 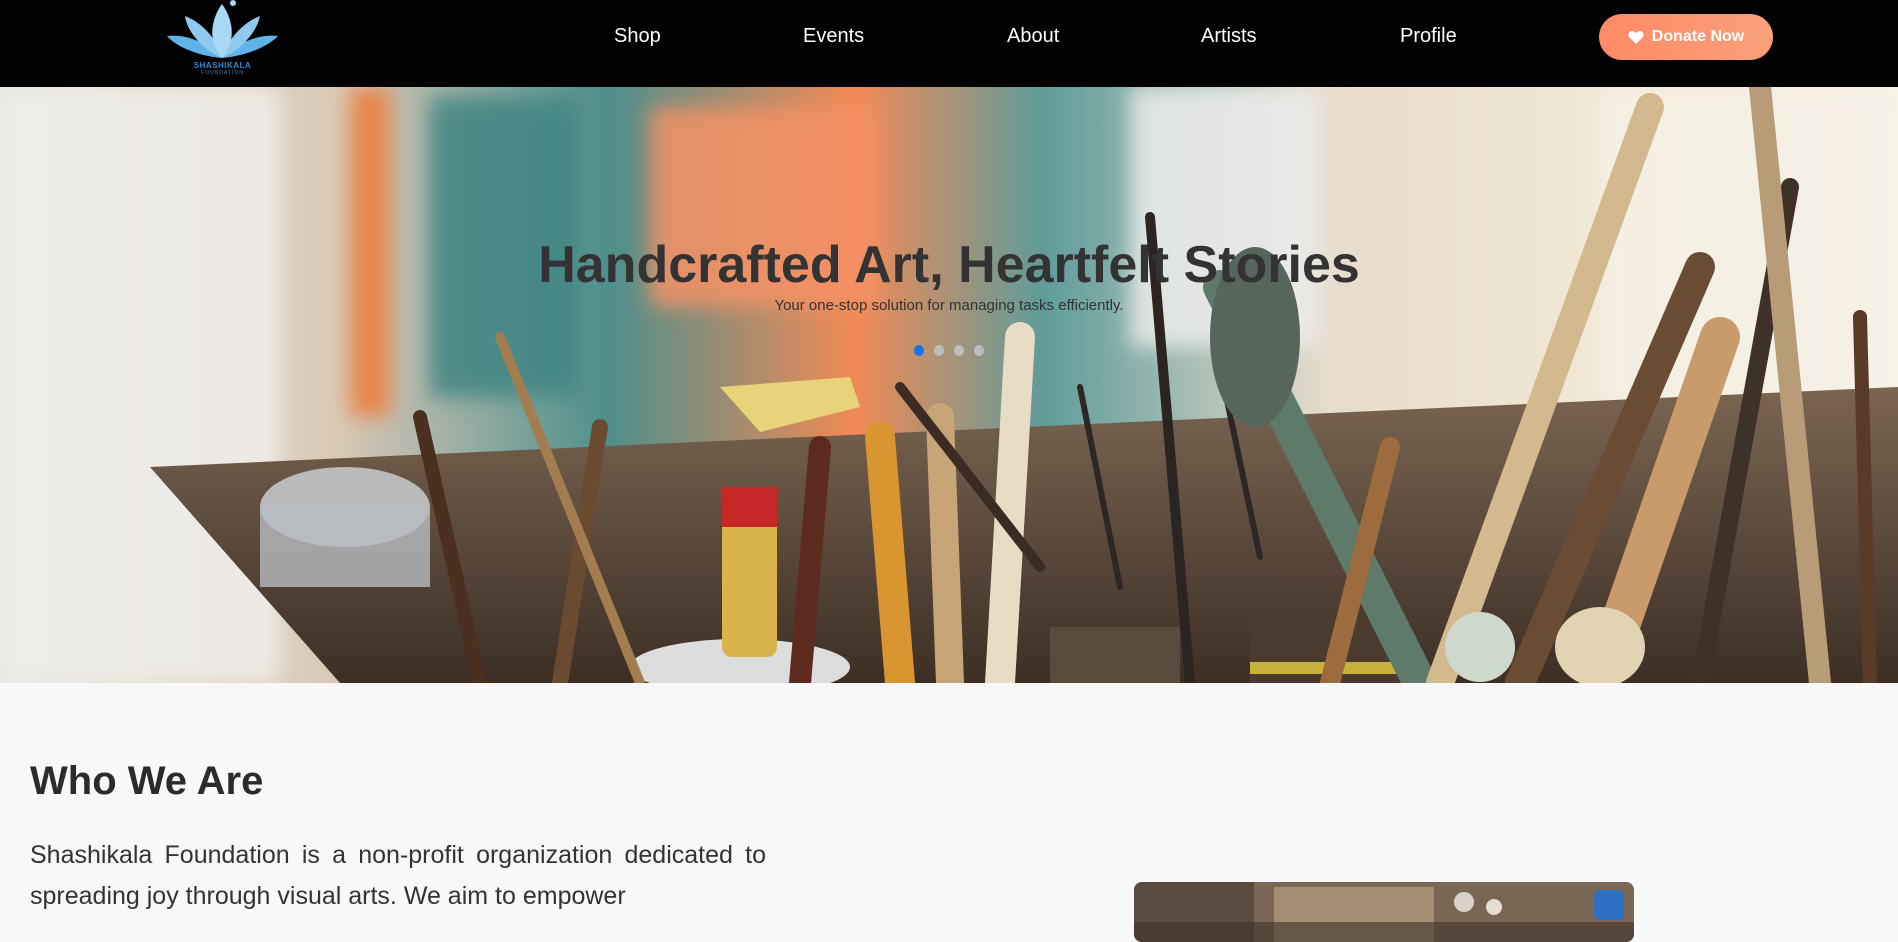 I want to click on donate-label: Donate Now, so click(x=1698, y=36).